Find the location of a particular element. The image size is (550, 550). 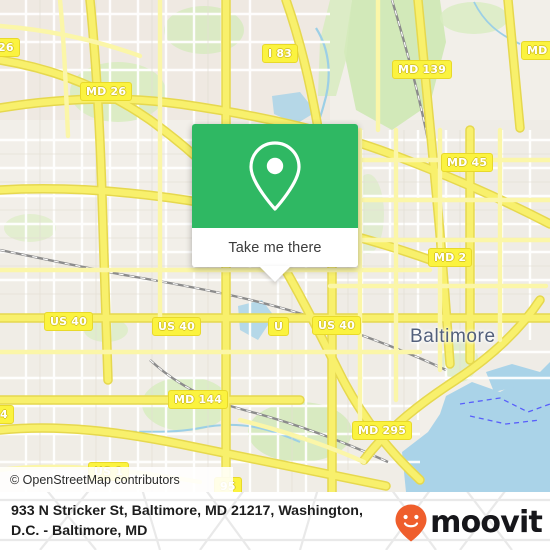

highway-shield: MD 139 is located at coordinates (422, 69).